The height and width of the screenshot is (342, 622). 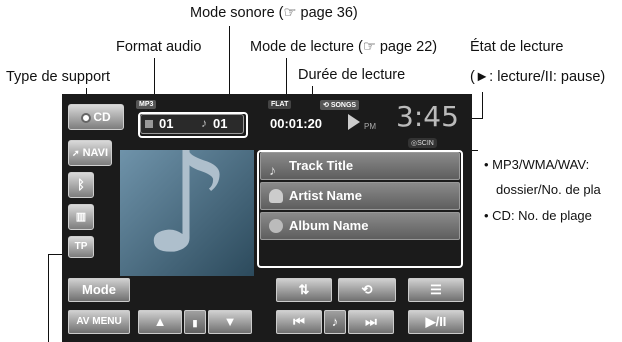 I want to click on arrow-down-icon: ▼, so click(x=230, y=321).